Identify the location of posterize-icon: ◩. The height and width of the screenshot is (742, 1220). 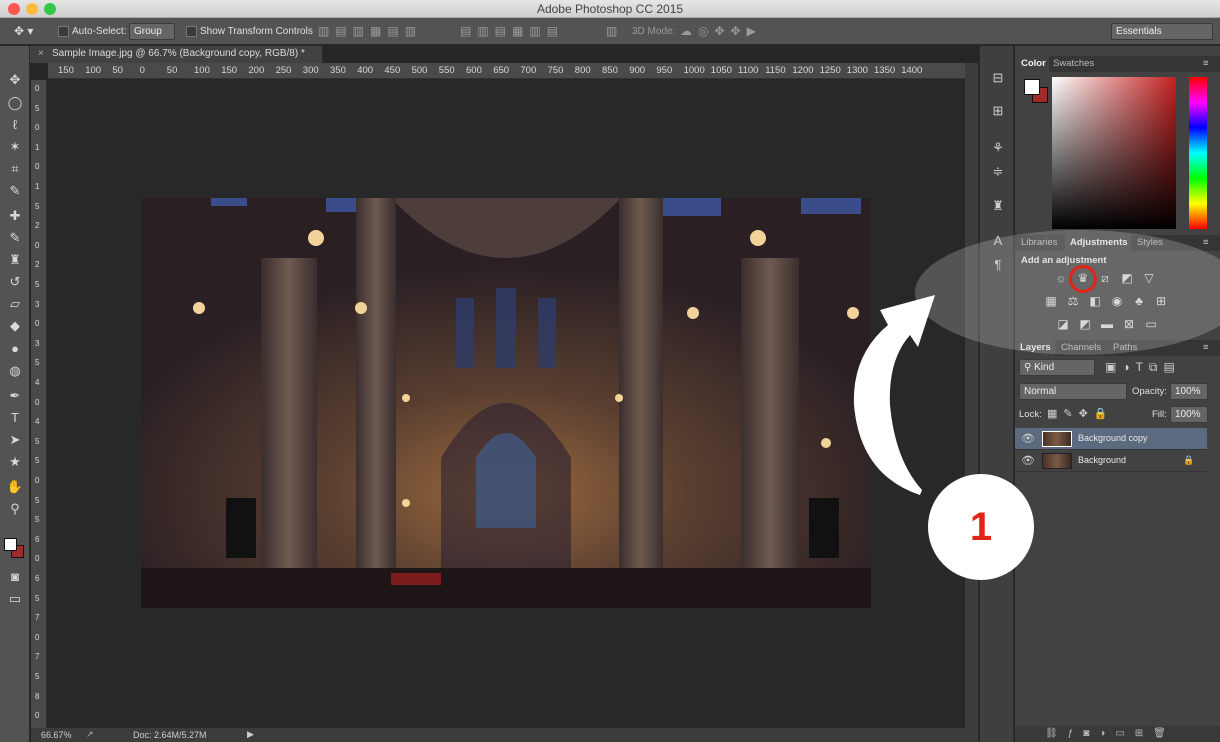
(1085, 324).